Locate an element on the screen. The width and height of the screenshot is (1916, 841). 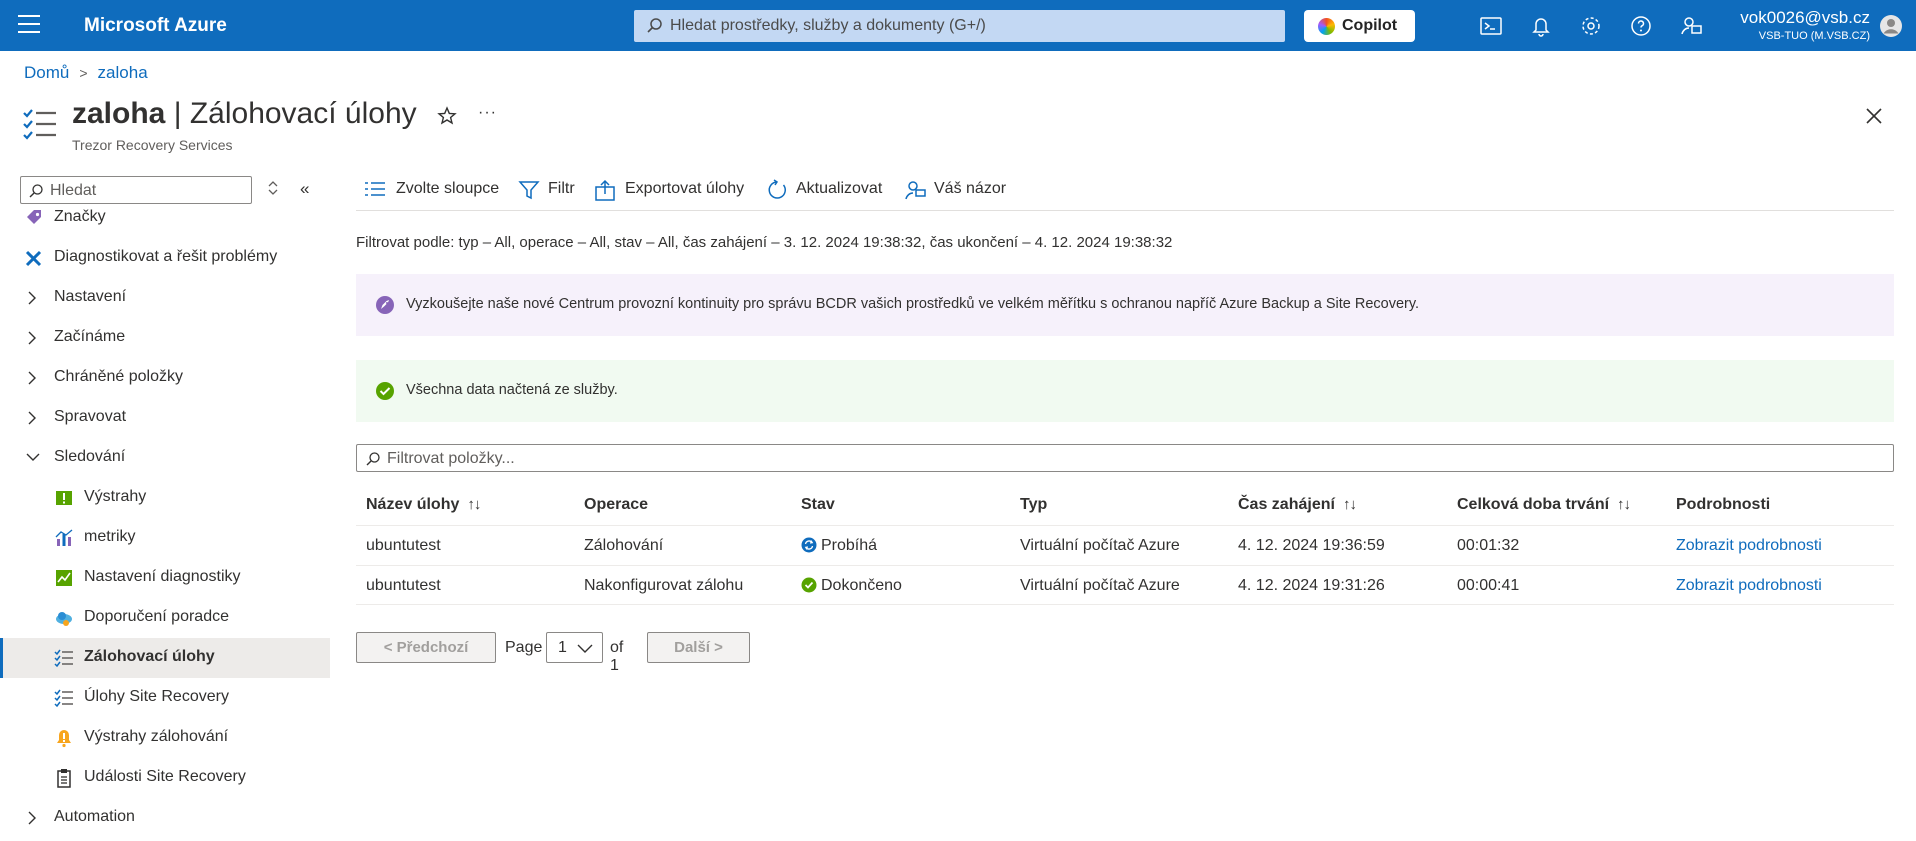
in-progress-icon is located at coordinates (809, 545).